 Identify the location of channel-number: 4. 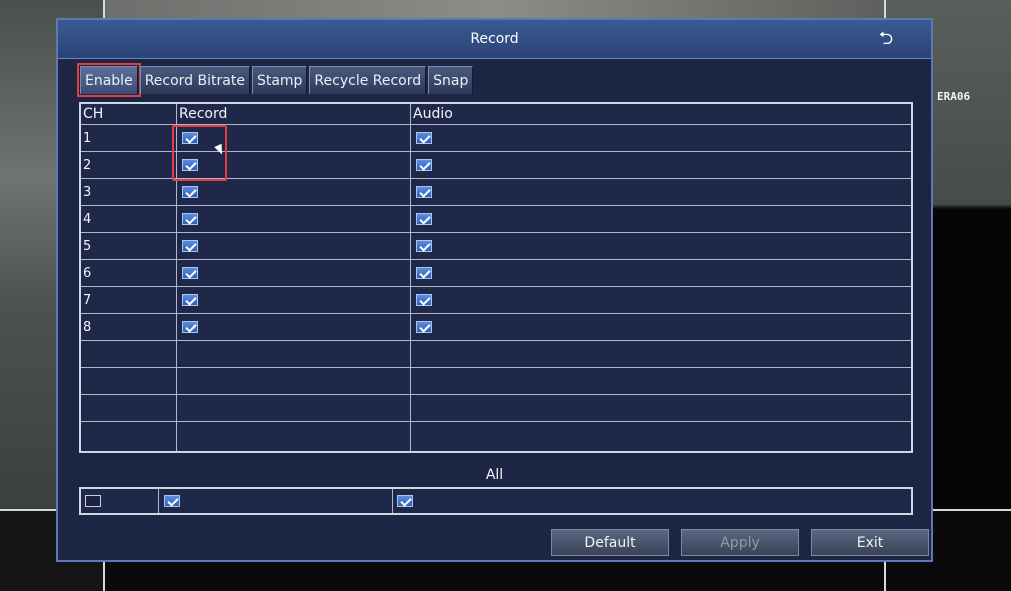
(87, 219).